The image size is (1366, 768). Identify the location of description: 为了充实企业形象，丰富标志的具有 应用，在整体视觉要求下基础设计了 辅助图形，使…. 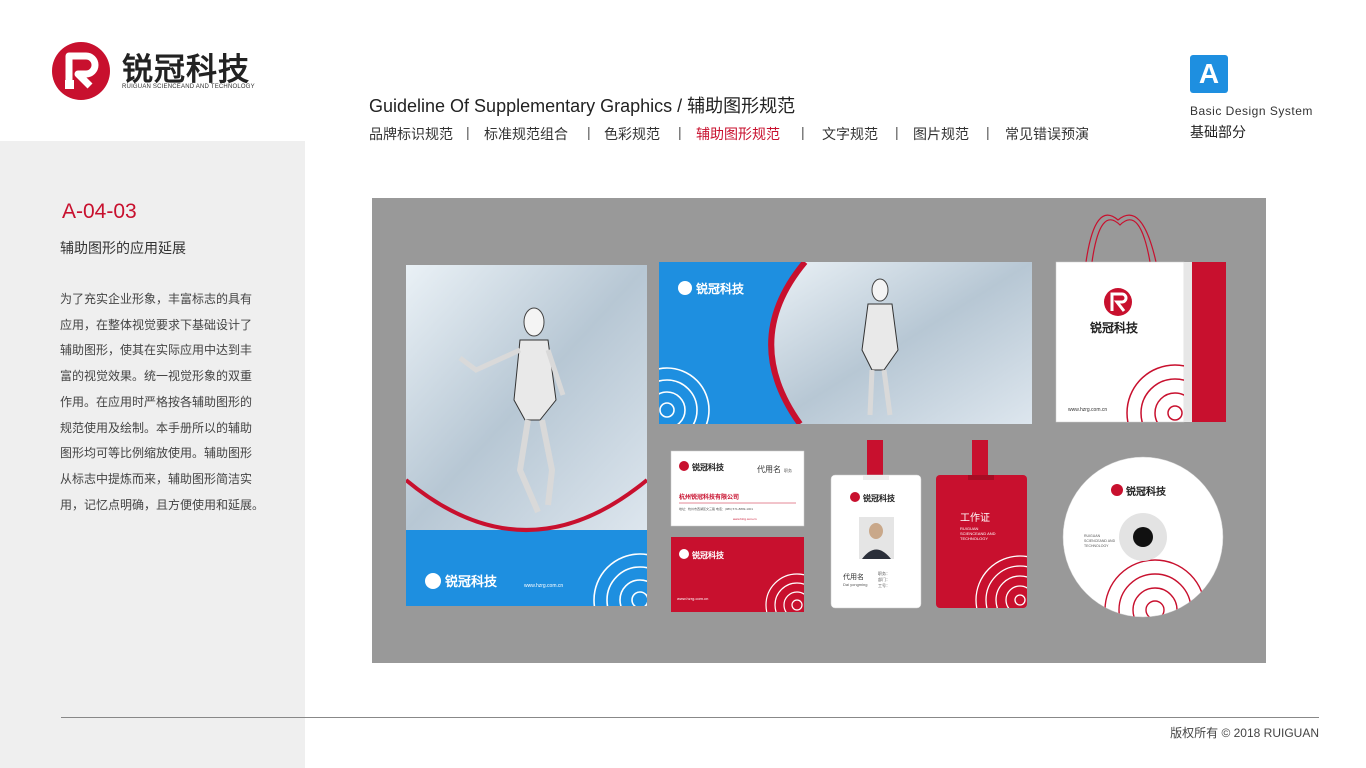
(162, 402).